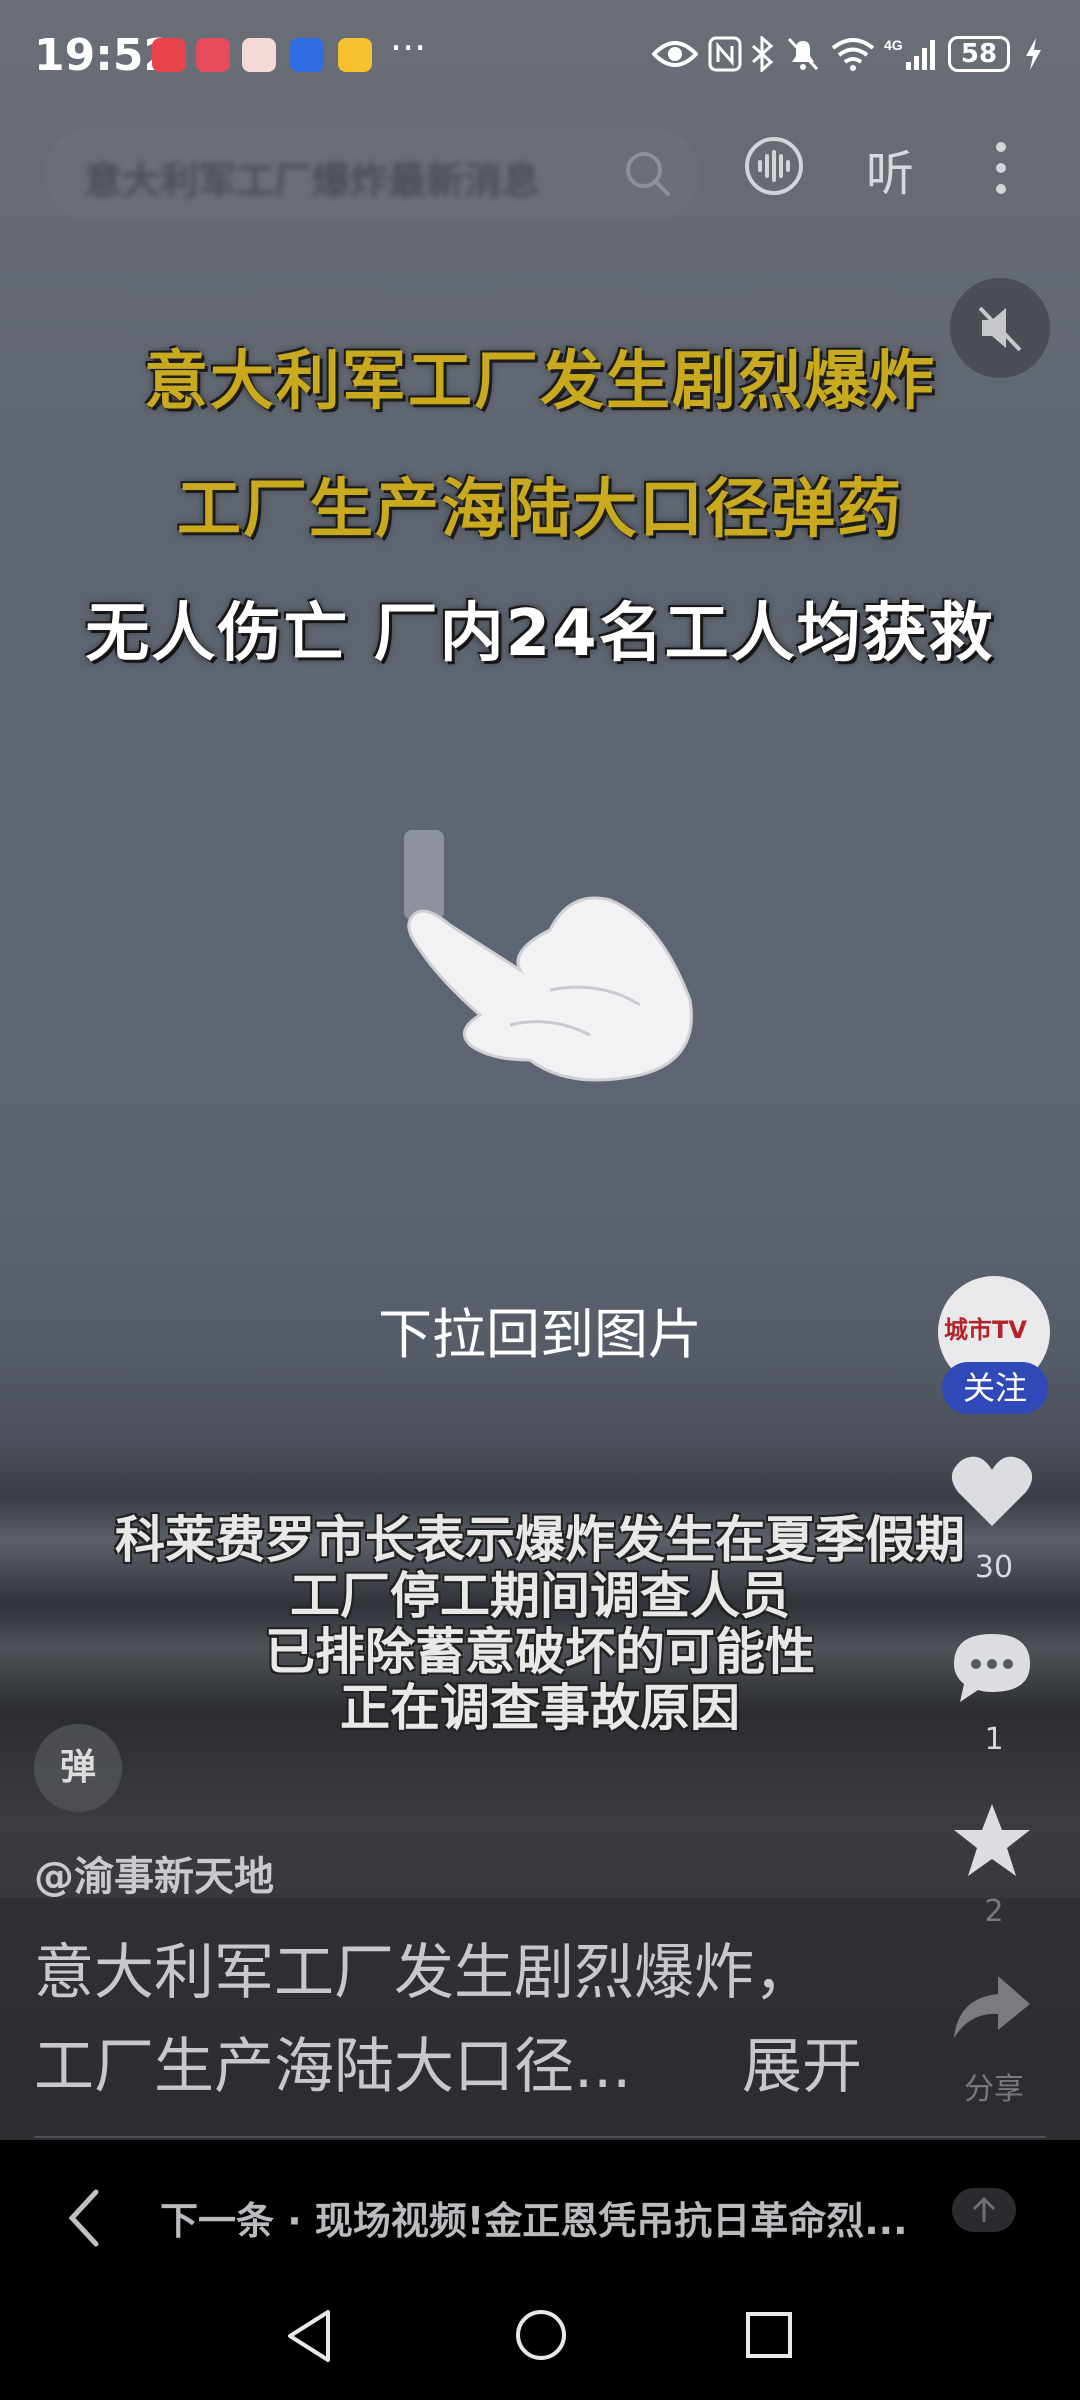  What do you see at coordinates (893, 45) in the screenshot?
I see `svg-text: 4G` at bounding box center [893, 45].